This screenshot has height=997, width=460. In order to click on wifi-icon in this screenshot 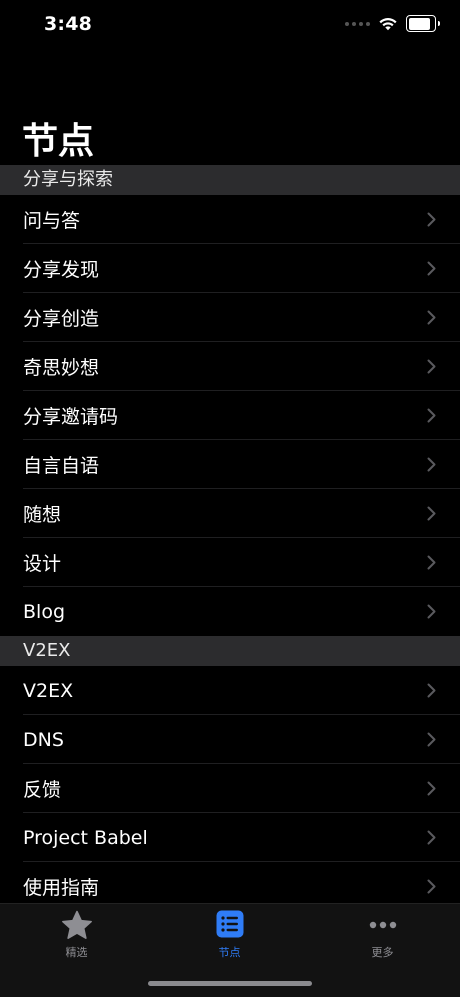, I will do `click(388, 23)`.